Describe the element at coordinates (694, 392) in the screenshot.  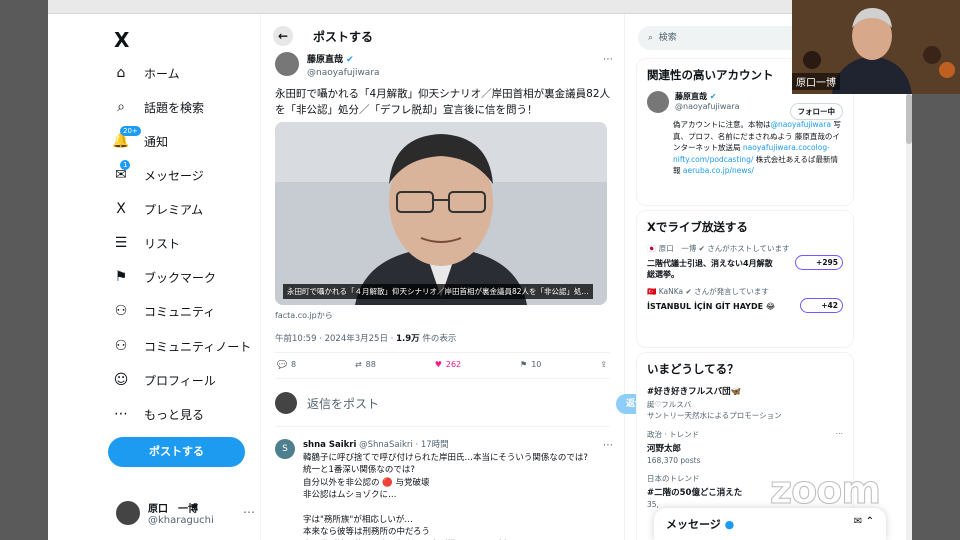
I see `trend-title: #好き好きフルスバ団🦋` at that location.